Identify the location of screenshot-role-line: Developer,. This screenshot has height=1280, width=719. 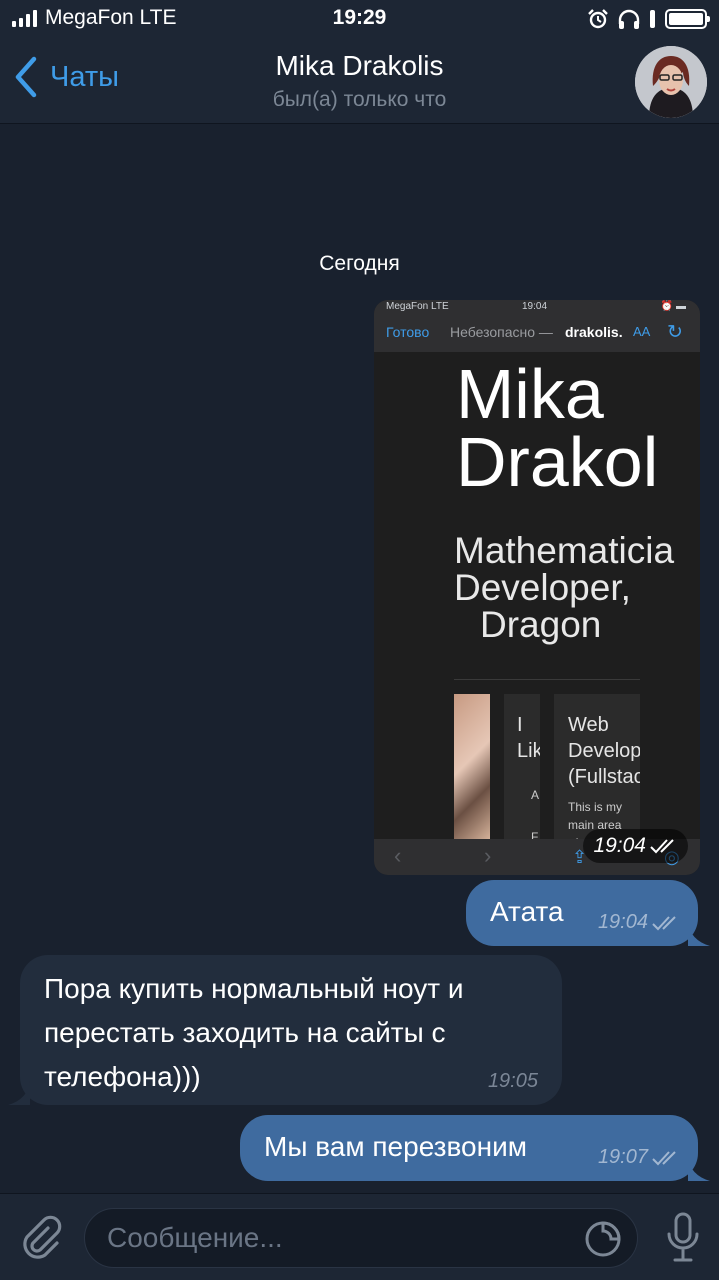
(542, 587).